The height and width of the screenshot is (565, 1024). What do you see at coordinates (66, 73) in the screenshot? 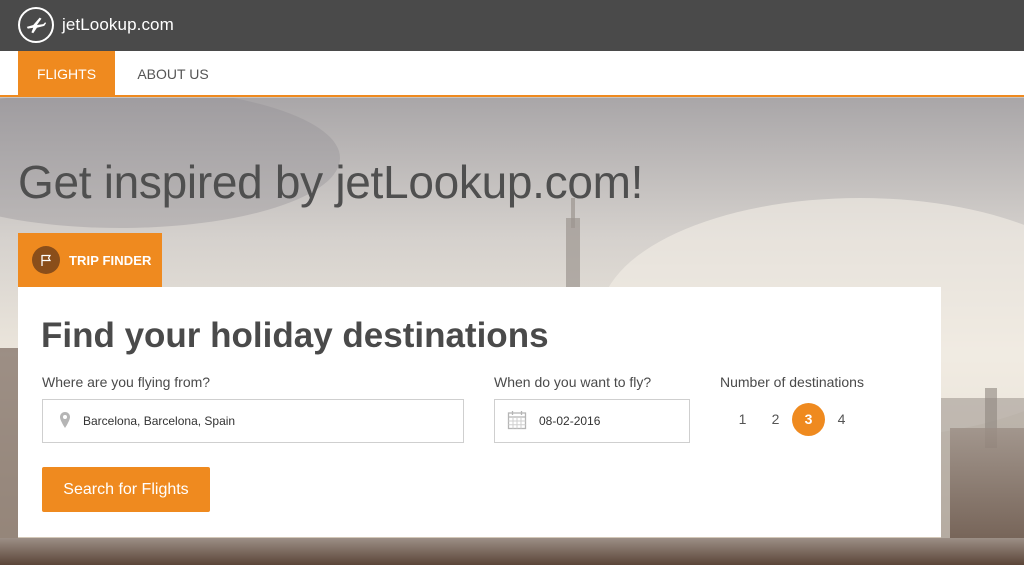
I see `nav-flights: FLIGHTS` at bounding box center [66, 73].